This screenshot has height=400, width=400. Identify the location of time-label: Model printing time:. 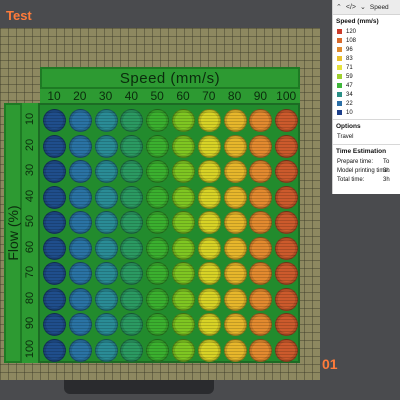
(363, 170).